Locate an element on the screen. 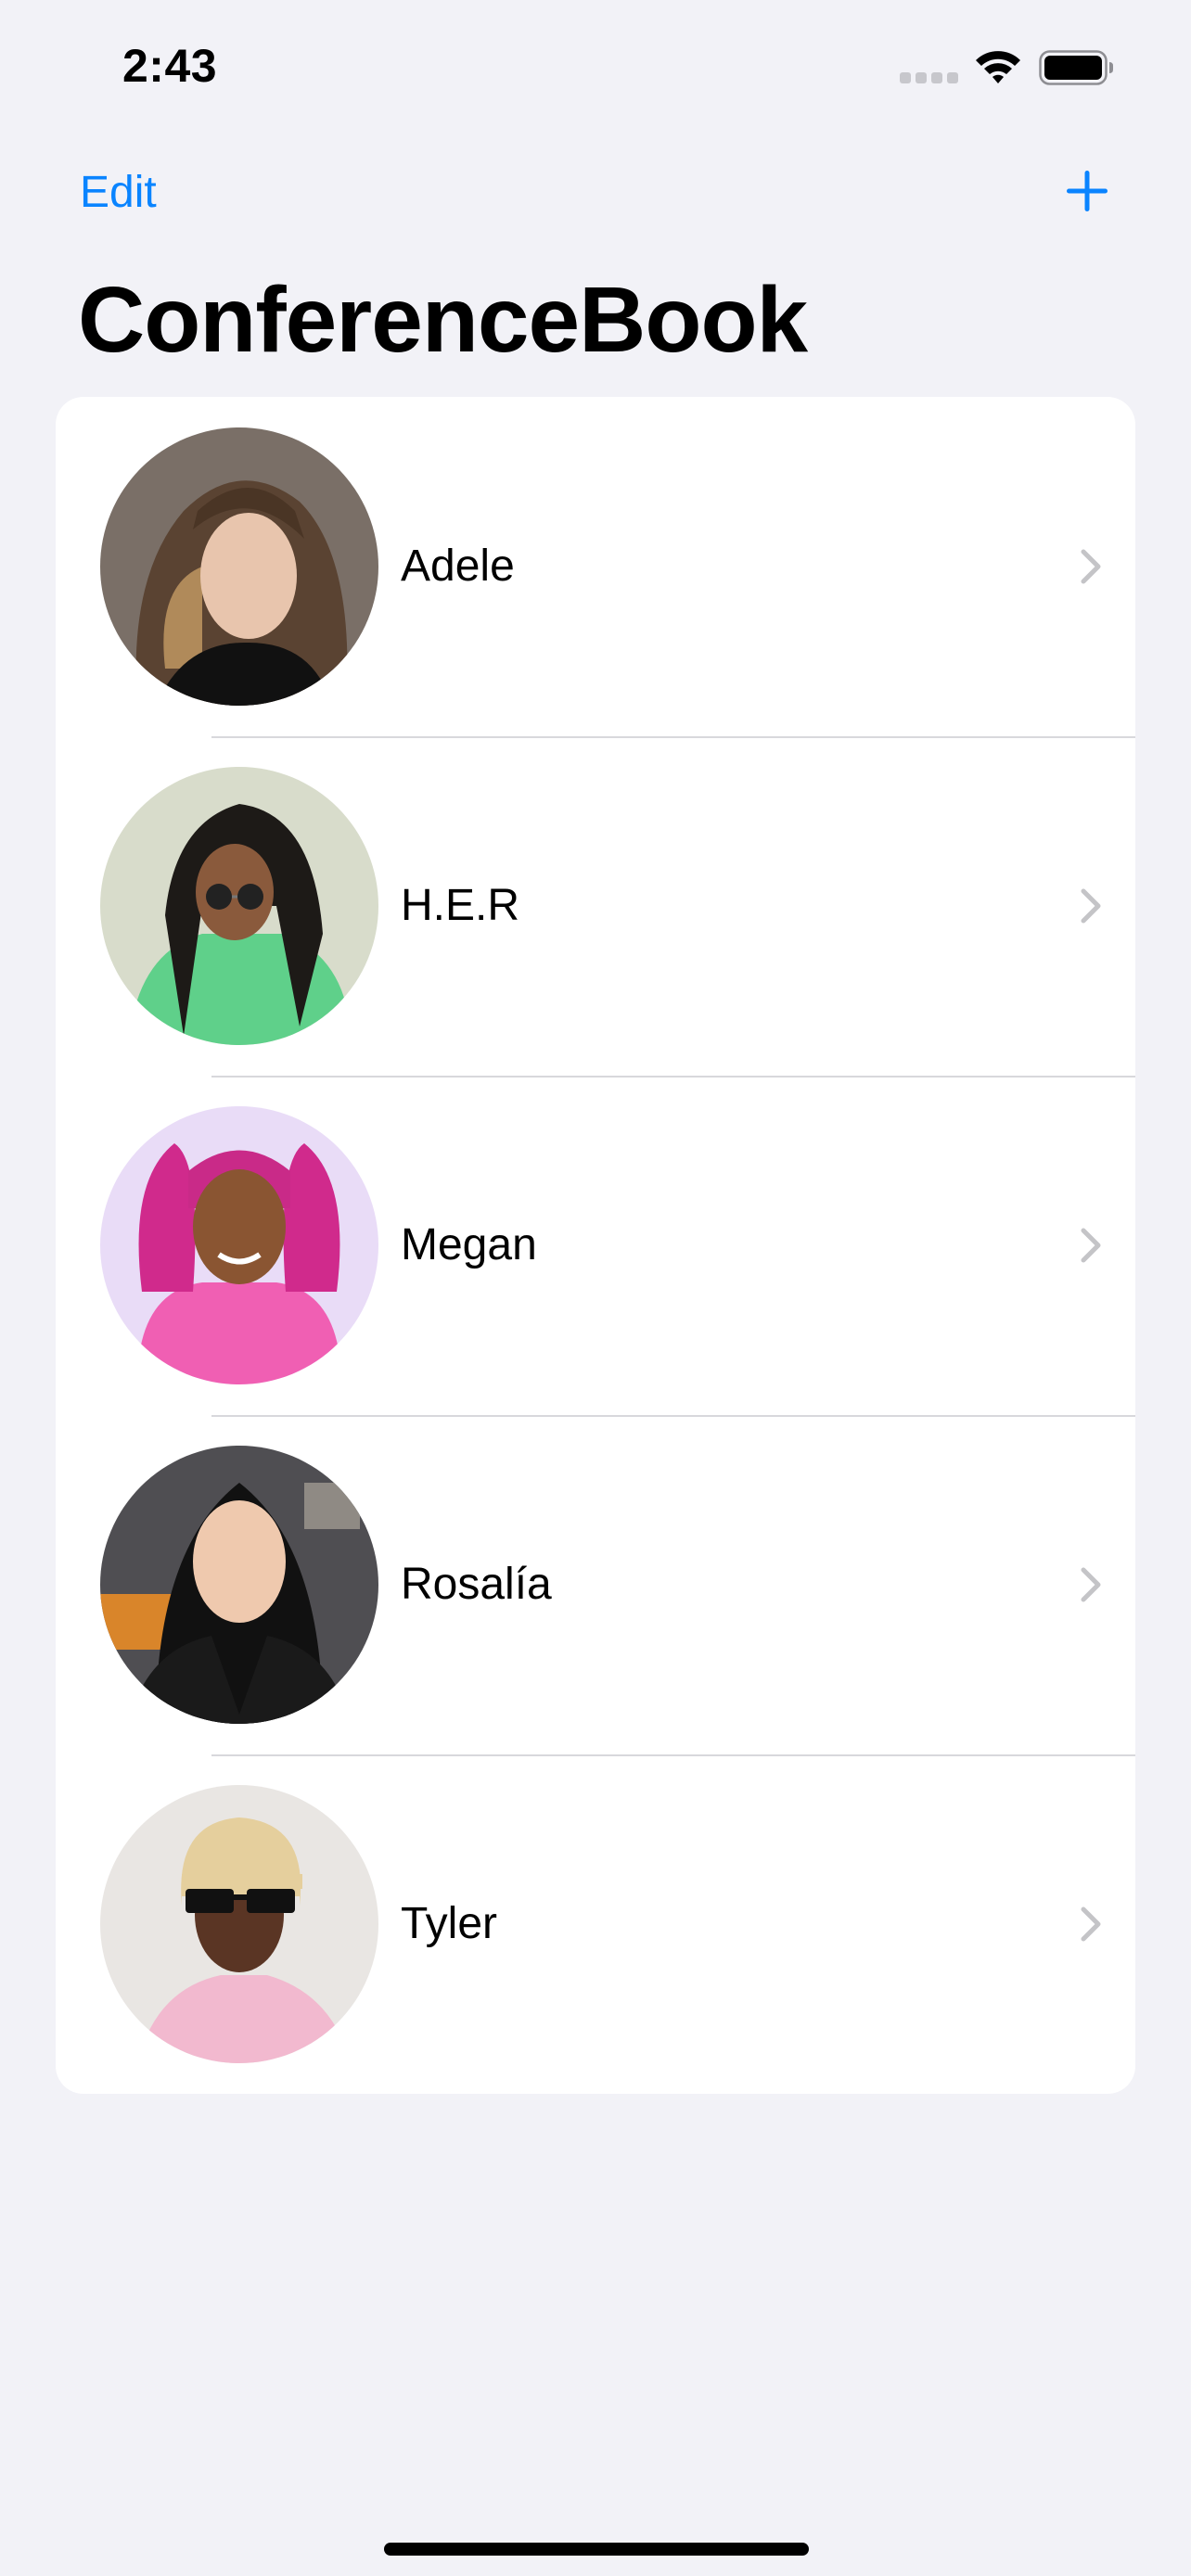 Image resolution: width=1191 pixels, height=2576 pixels. contact-name: Adele is located at coordinates (458, 566).